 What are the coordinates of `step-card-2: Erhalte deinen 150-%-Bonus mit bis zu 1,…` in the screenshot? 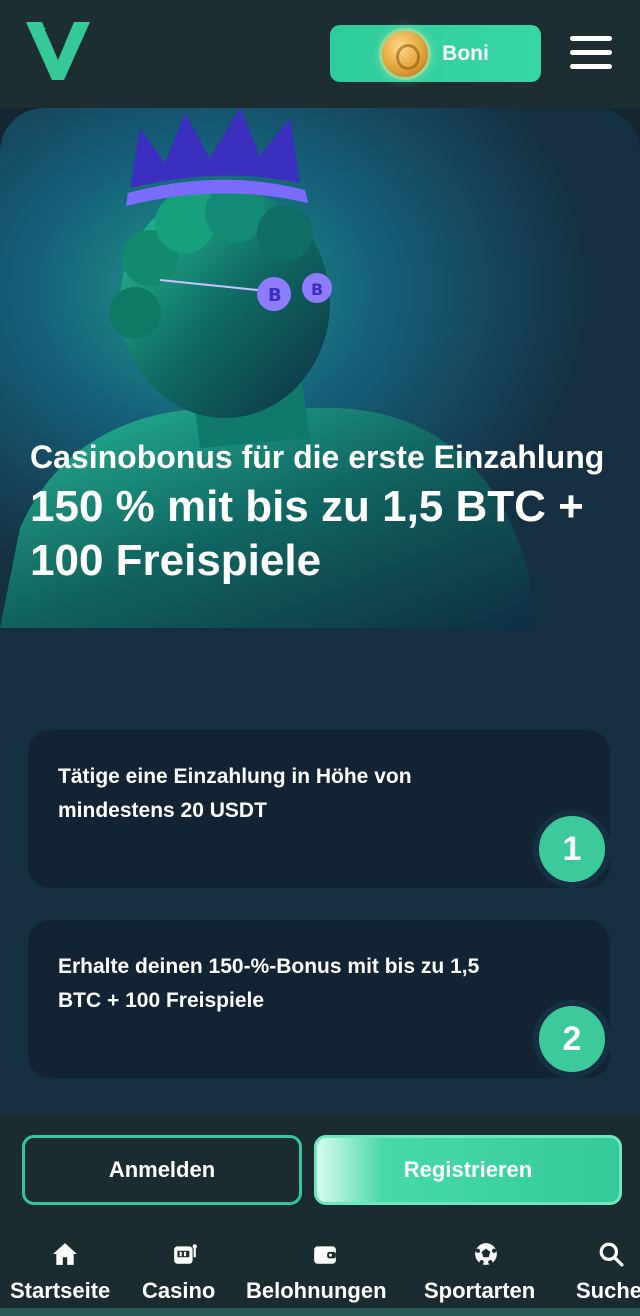 It's located at (319, 999).